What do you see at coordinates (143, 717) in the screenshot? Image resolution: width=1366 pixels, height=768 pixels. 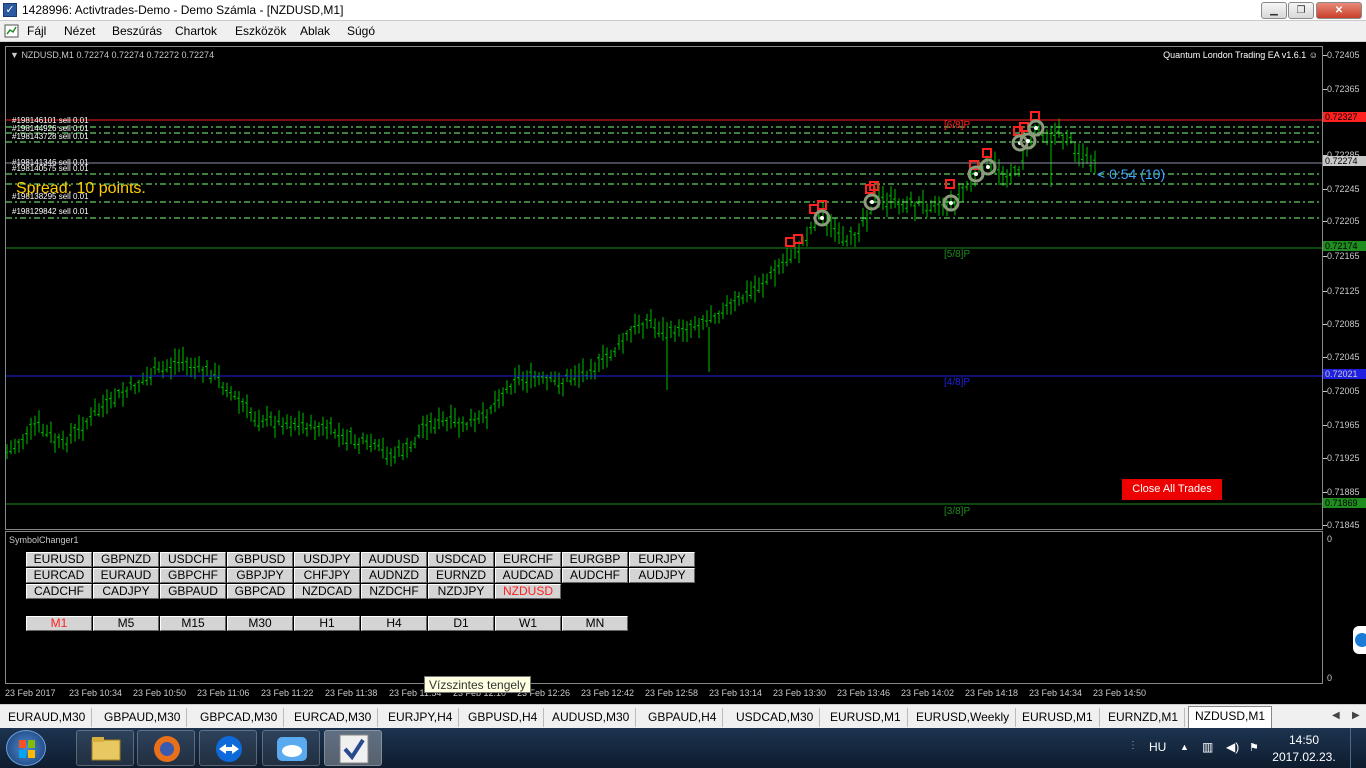 I see `chart-tab: GBPAUD,M30` at bounding box center [143, 717].